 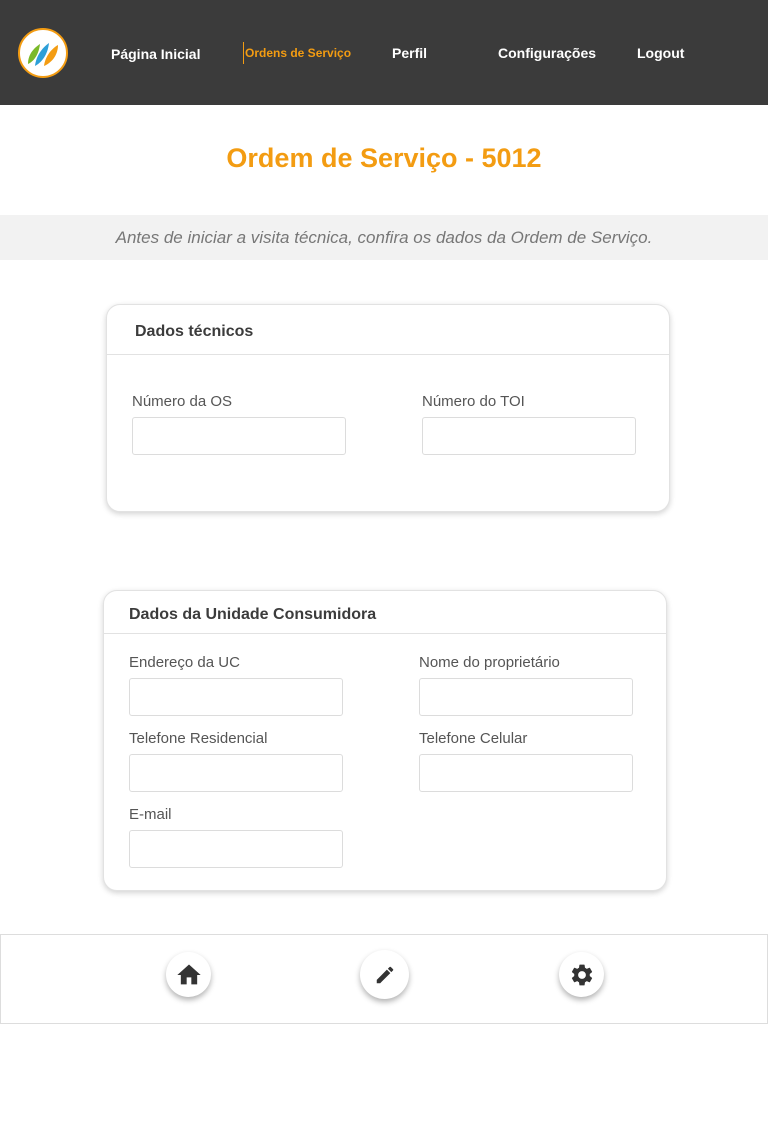 I want to click on nav-home: Página Inicial, so click(x=155, y=54).